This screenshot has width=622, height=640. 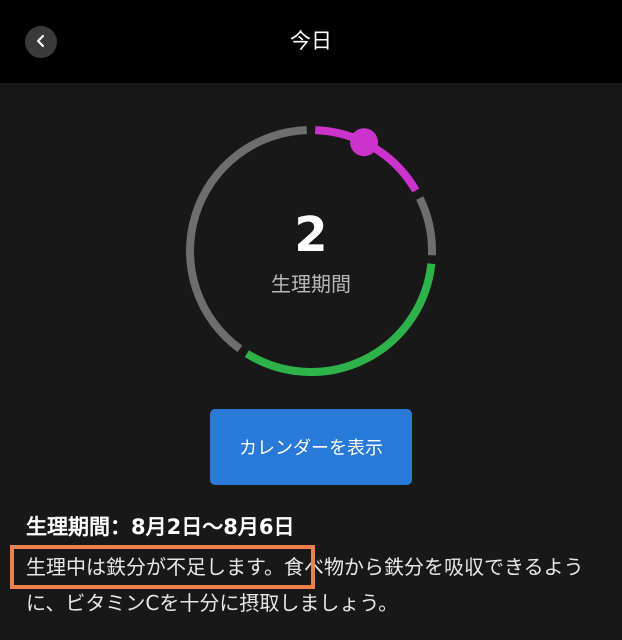 I want to click on highlight-box, so click(x=162, y=567).